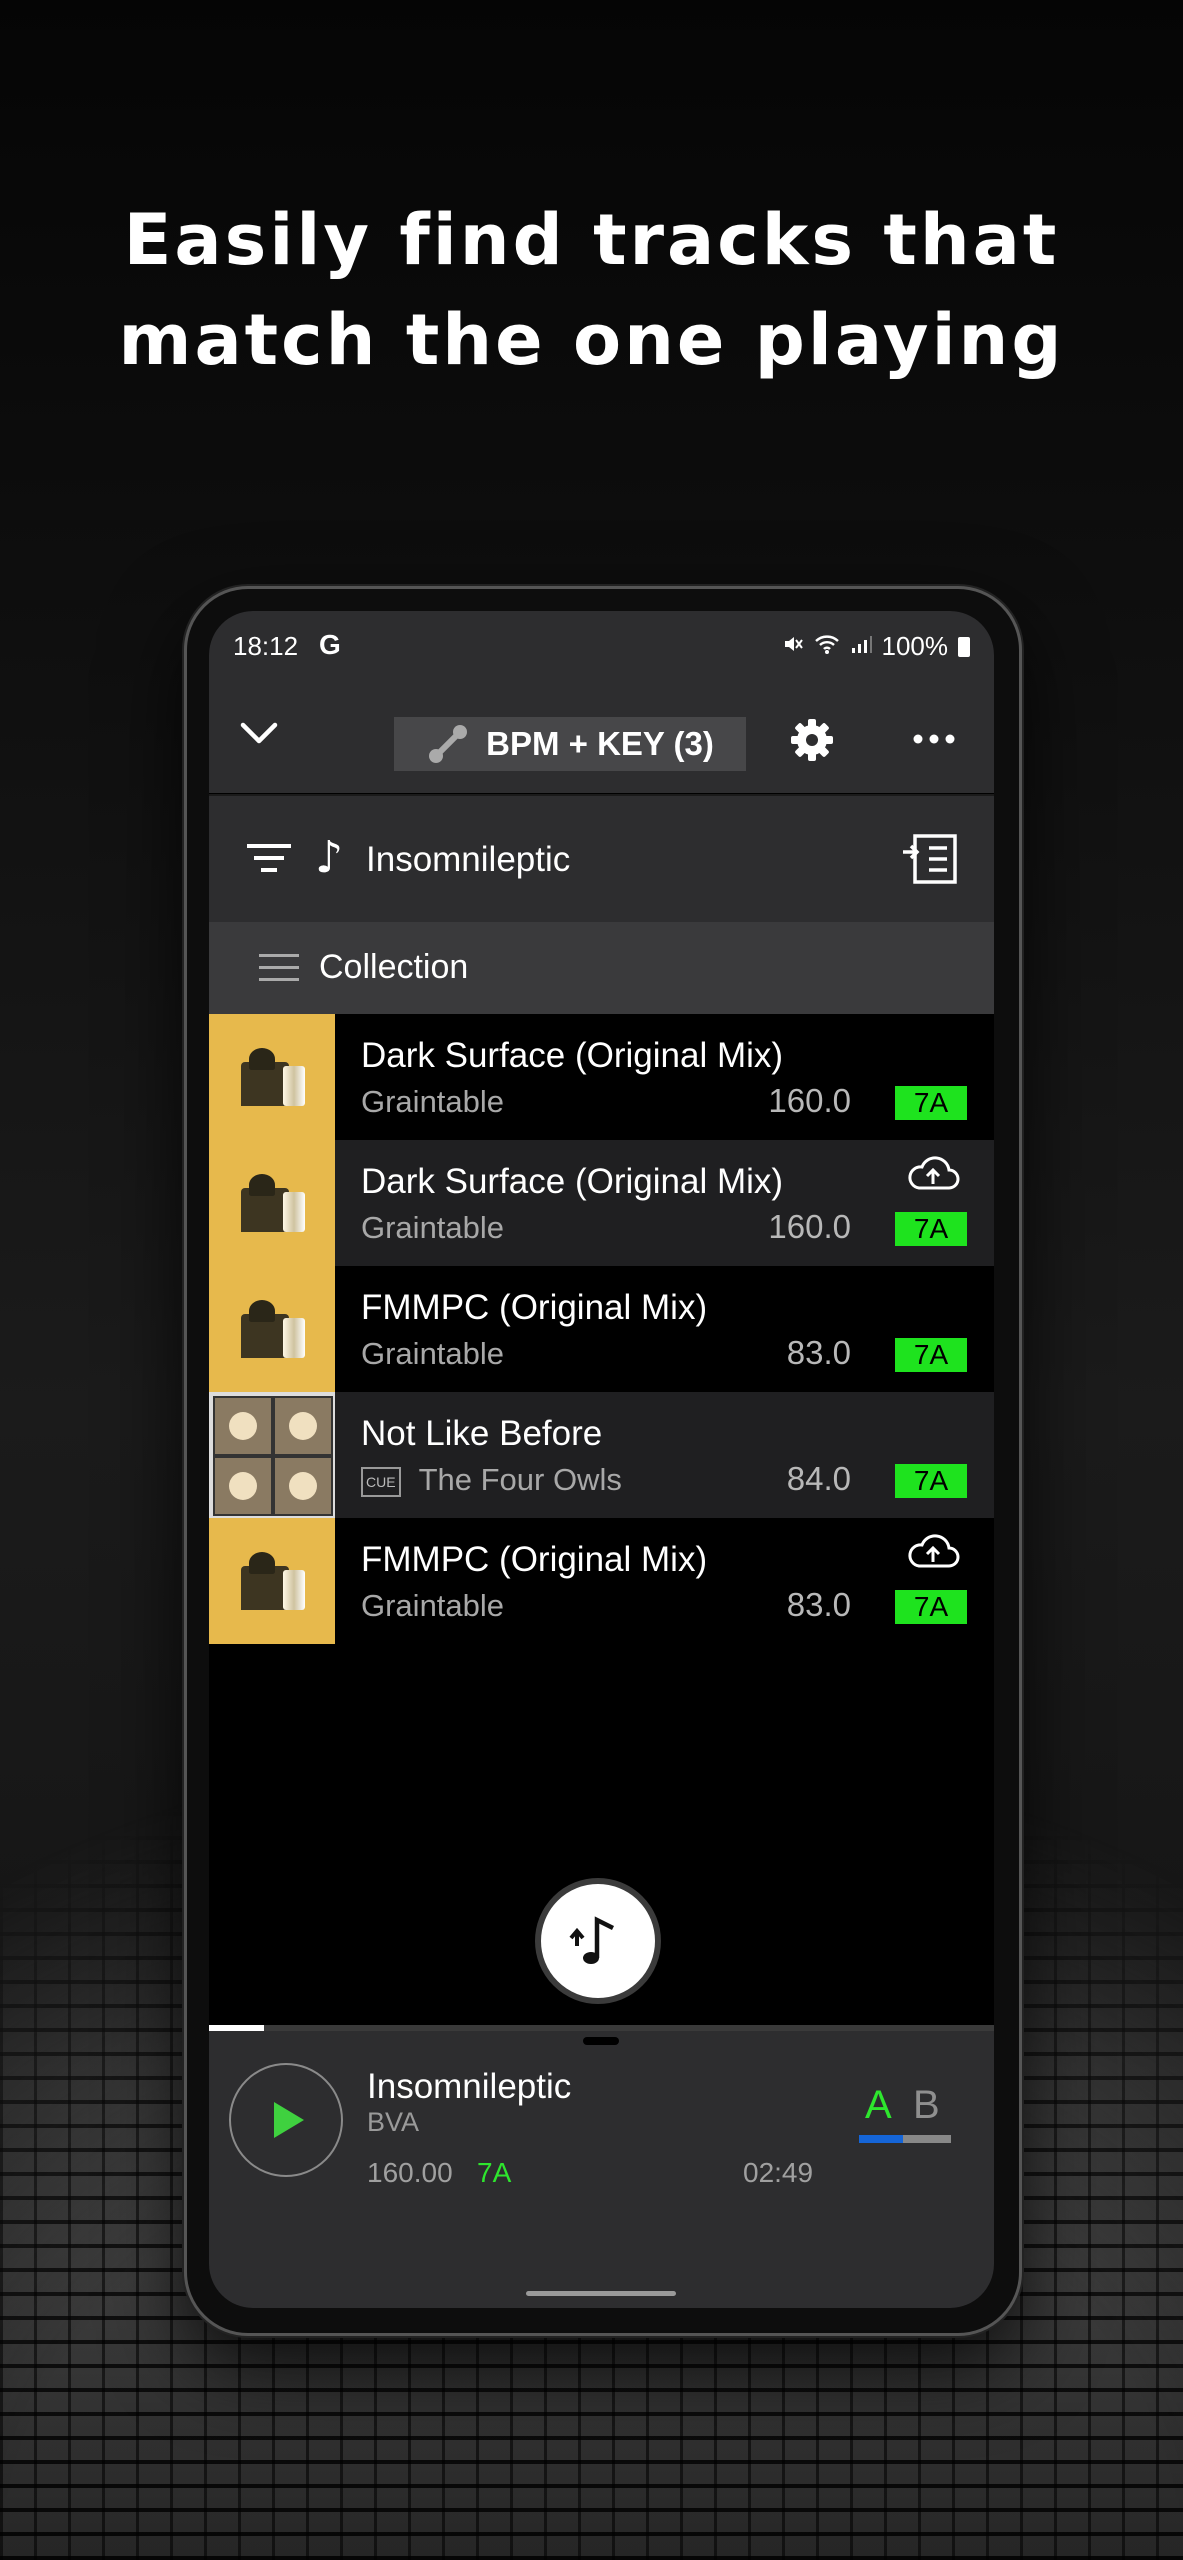 The width and height of the screenshot is (1183, 2560). Describe the element at coordinates (601, 646) in the screenshot. I see `status-bar: 18:12 G 100%` at that location.